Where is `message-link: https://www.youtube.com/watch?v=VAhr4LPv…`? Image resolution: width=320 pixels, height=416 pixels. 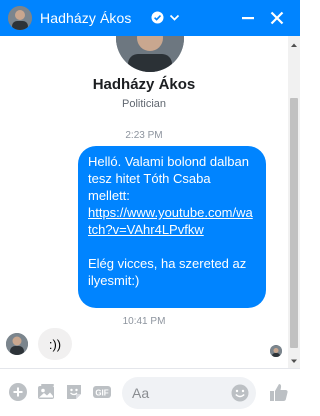
message-link: https://www.youtube.com/watch?v=VAhr4LPv… is located at coordinates (172, 221).